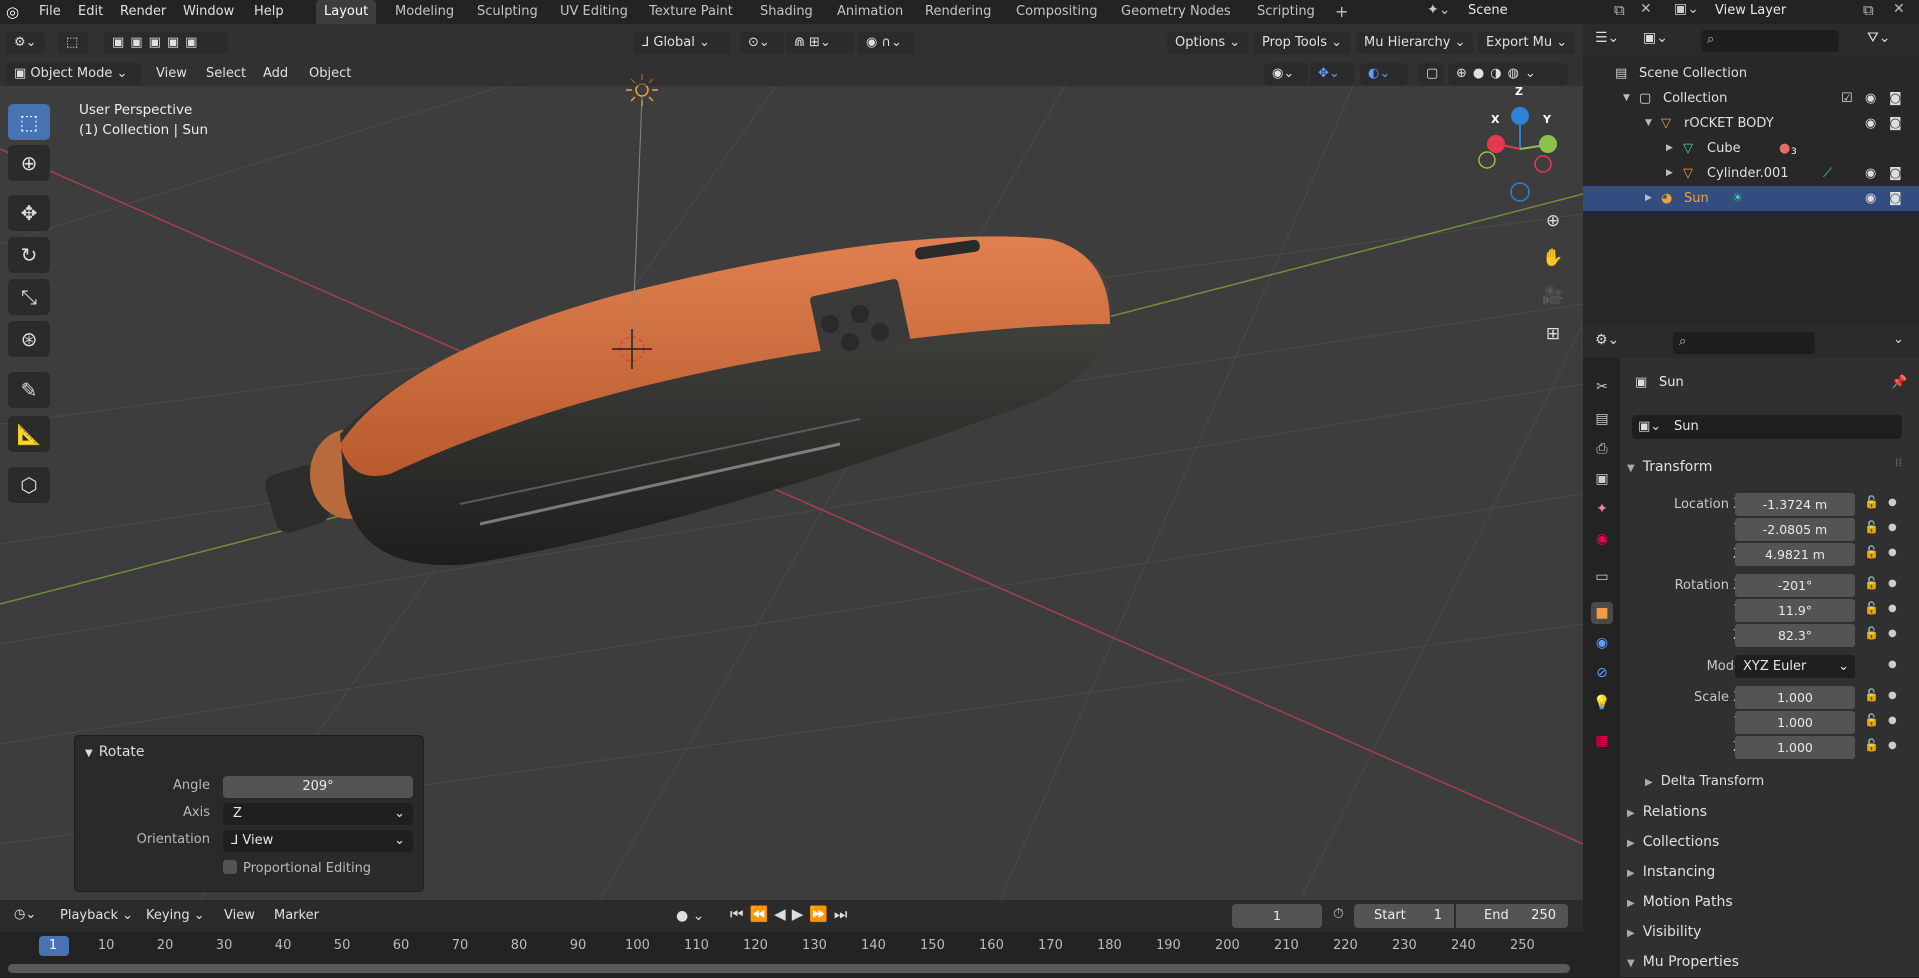 The image size is (1919, 978). I want to click on scene-tab-icon: ✦, so click(1602, 509).